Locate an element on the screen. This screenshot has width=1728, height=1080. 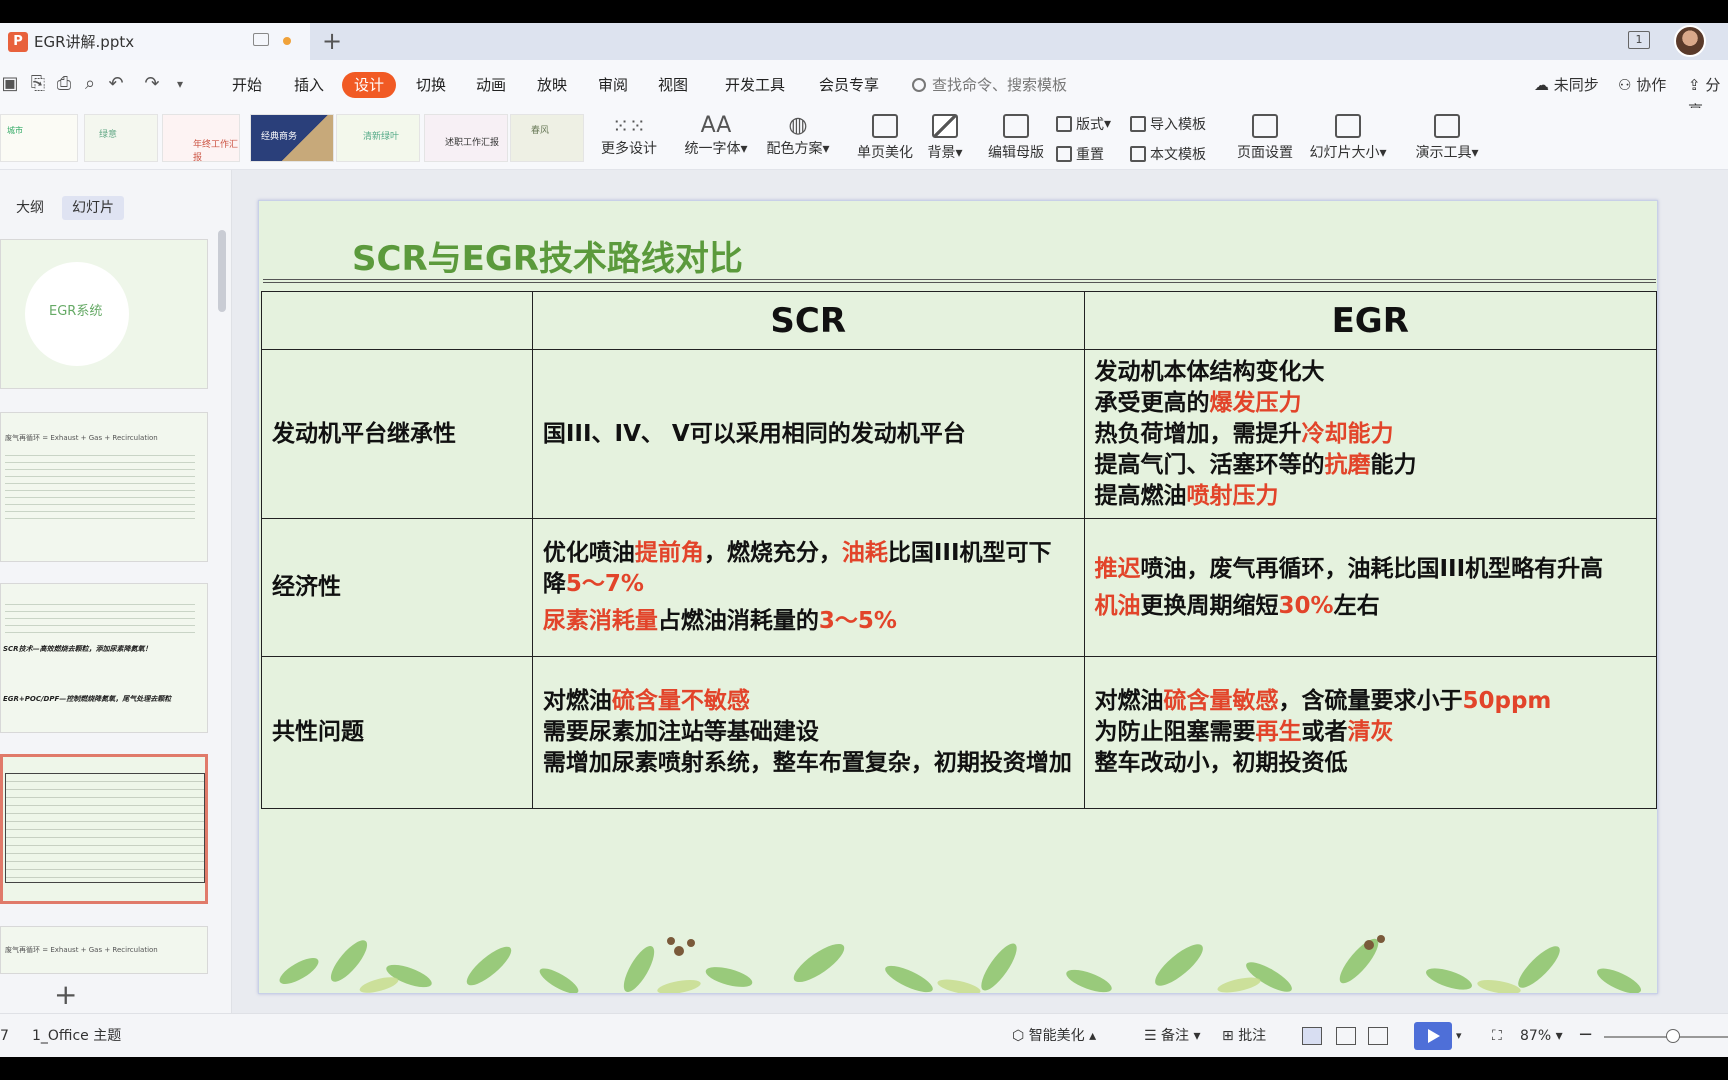
header-egr: EGR is located at coordinates (1370, 320).